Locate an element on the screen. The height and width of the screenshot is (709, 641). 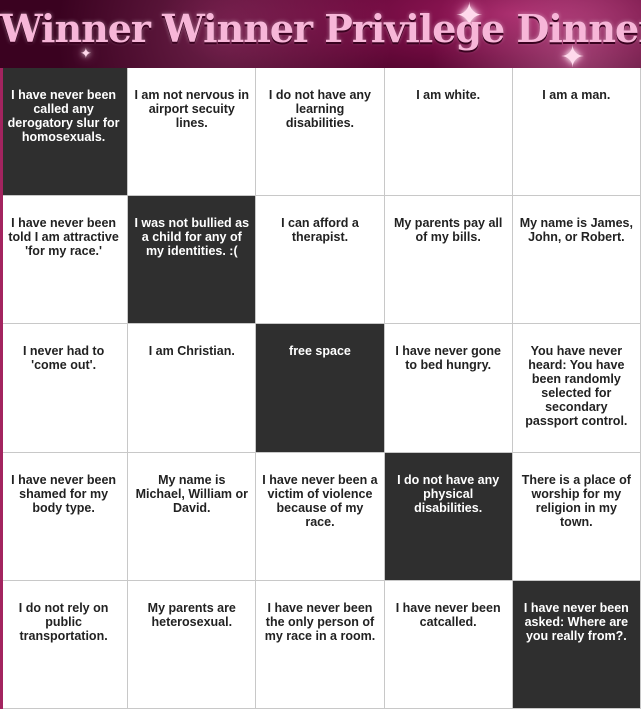
page-title: Winner Winner Privilege Dinner is located at coordinates (320, 28).